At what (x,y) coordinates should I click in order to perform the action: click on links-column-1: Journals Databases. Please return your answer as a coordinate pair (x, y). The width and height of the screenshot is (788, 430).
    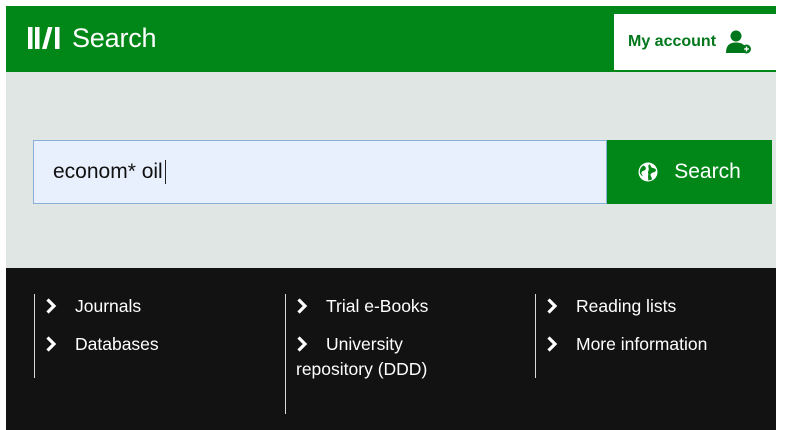
    Looking at the image, I should click on (159, 336).